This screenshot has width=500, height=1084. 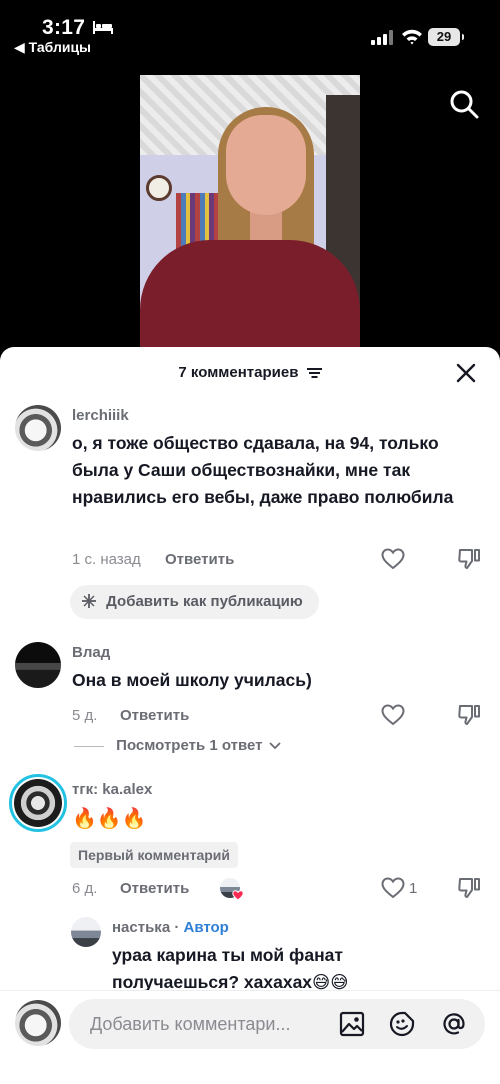 What do you see at coordinates (189, 745) in the screenshot?
I see `view-replies-label: Посмотреть 1 ответ` at bounding box center [189, 745].